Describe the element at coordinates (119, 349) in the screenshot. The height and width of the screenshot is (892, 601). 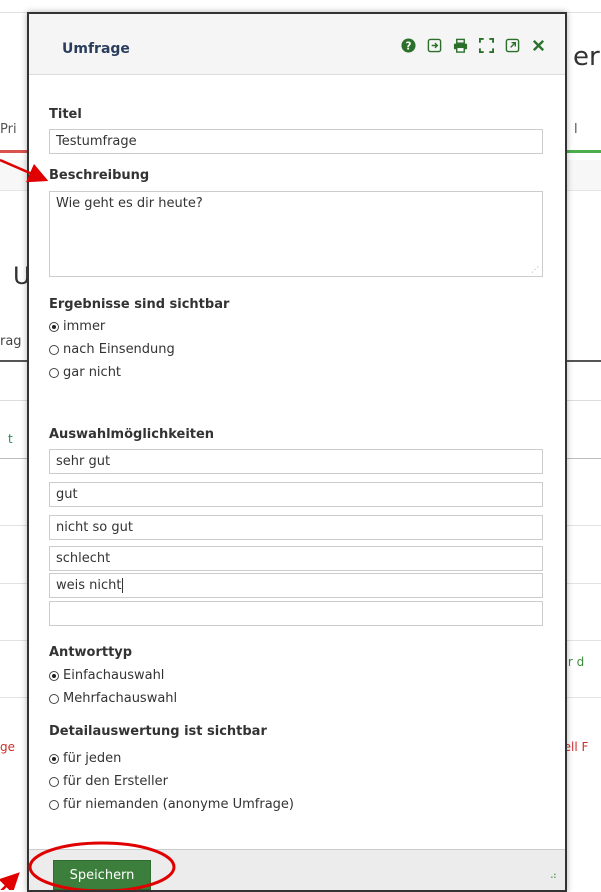
I see `radio-label: nach Einsendung` at that location.